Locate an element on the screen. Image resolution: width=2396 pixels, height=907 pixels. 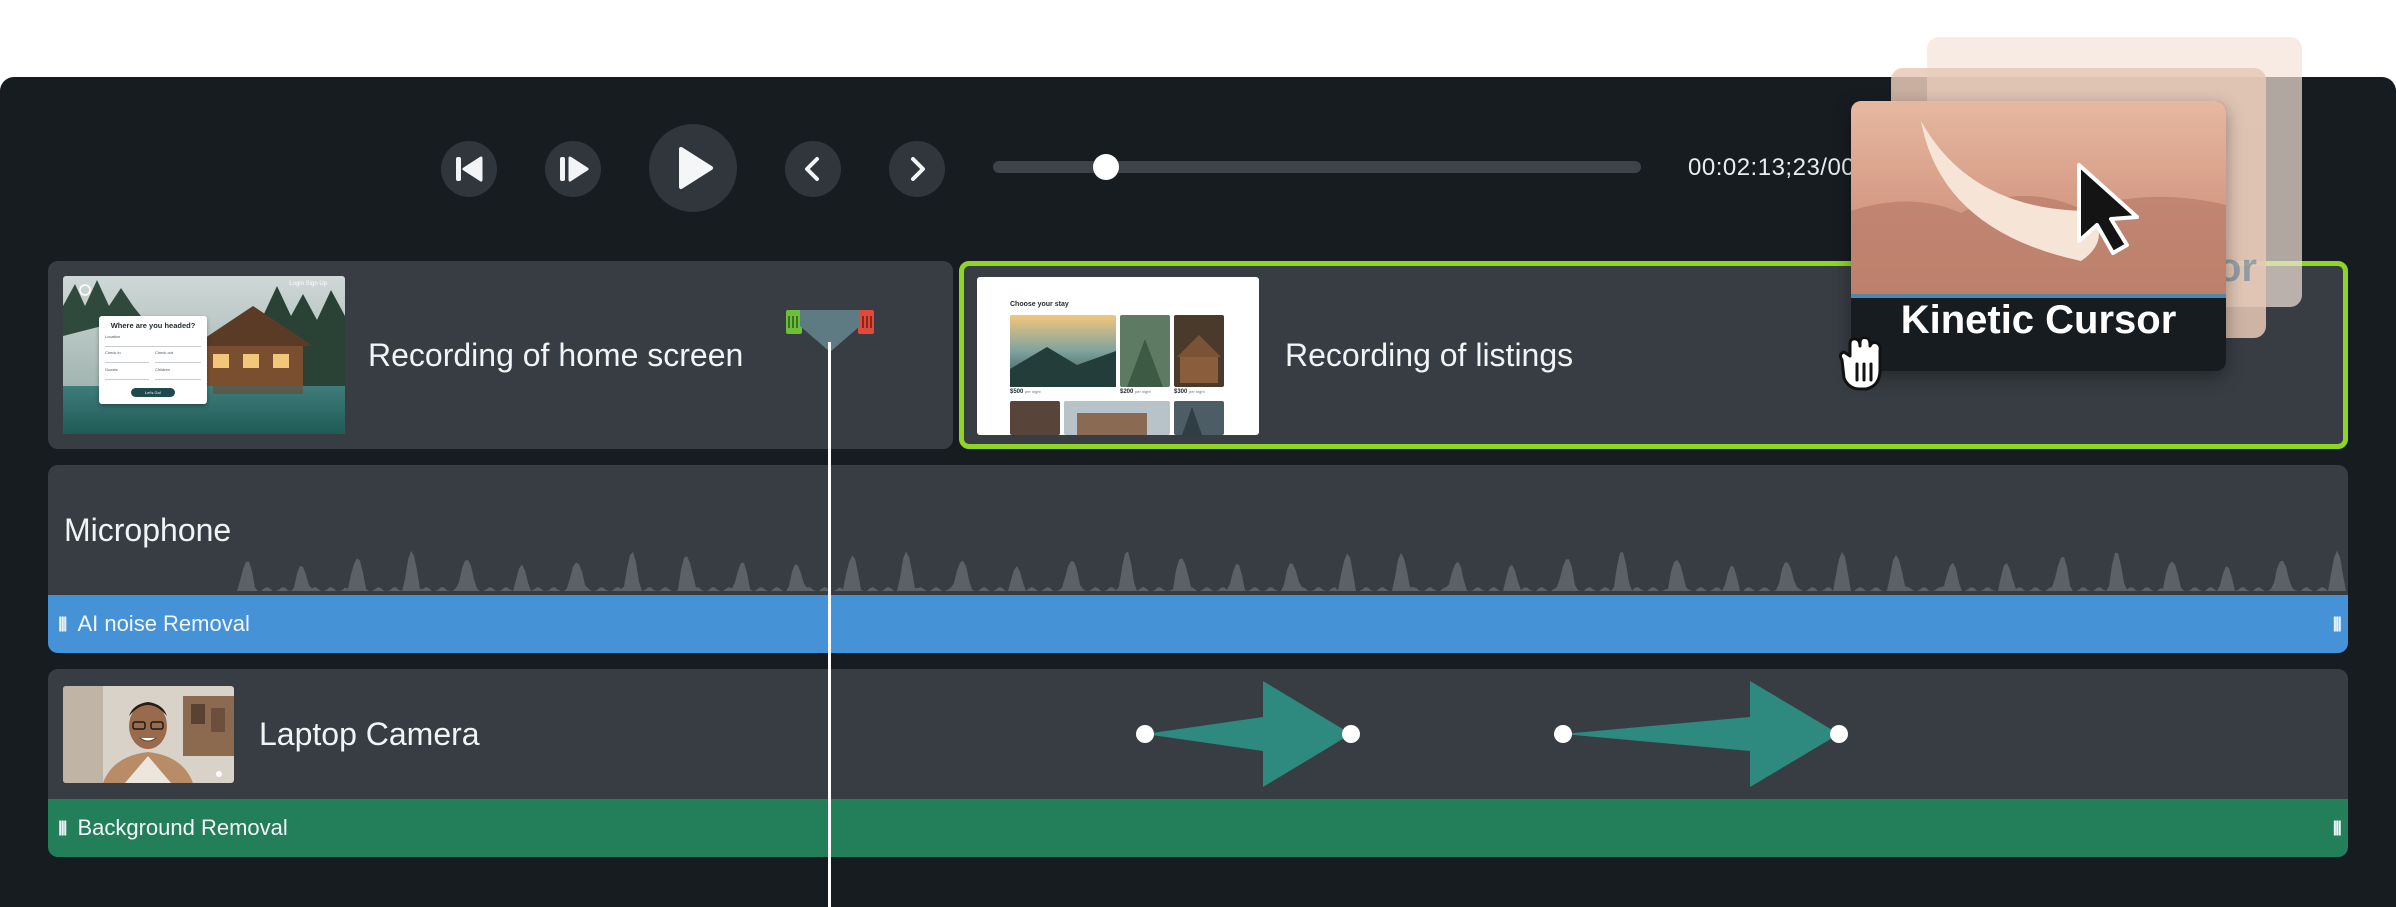
prev-icon is located at coordinates (812, 169).